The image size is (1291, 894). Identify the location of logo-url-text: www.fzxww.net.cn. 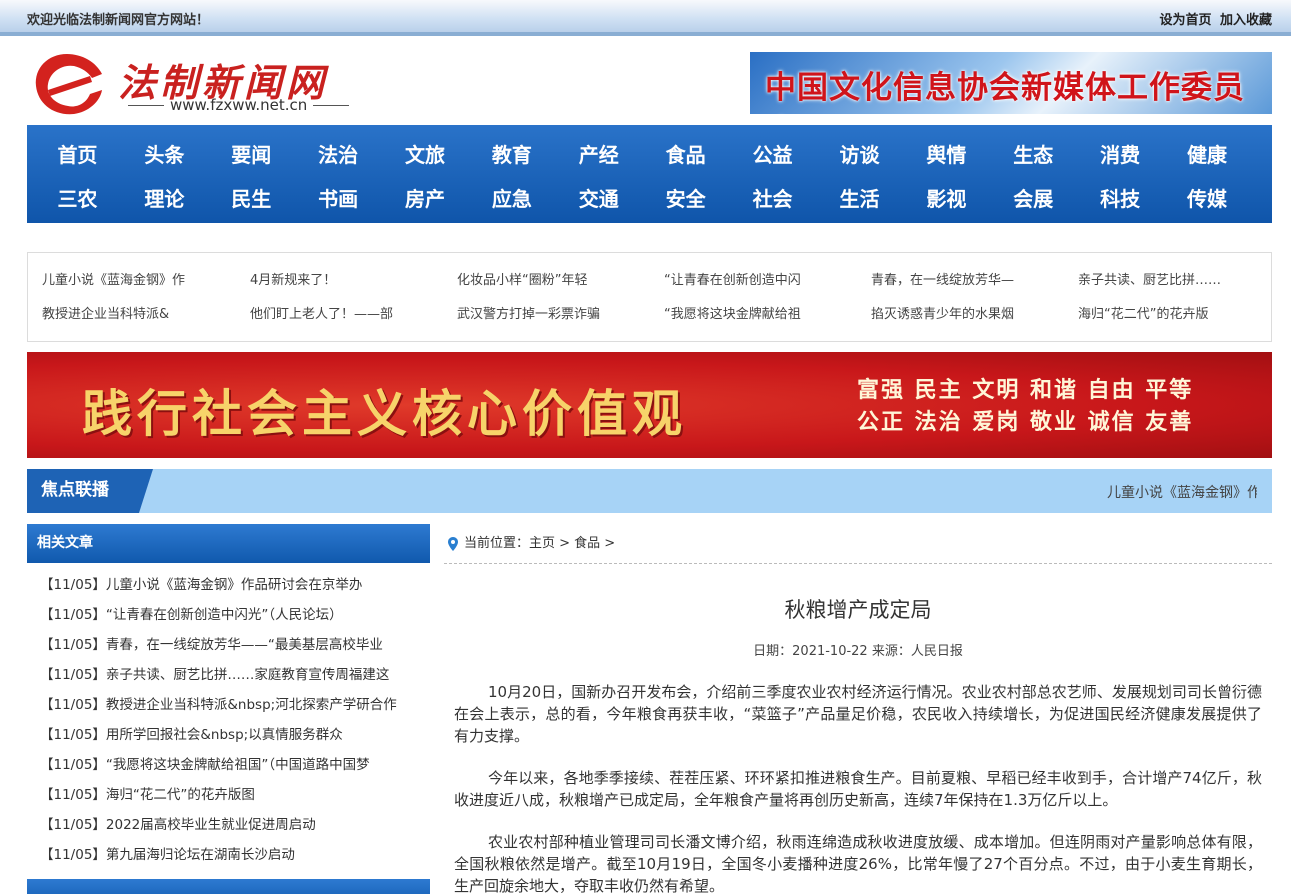
(239, 105).